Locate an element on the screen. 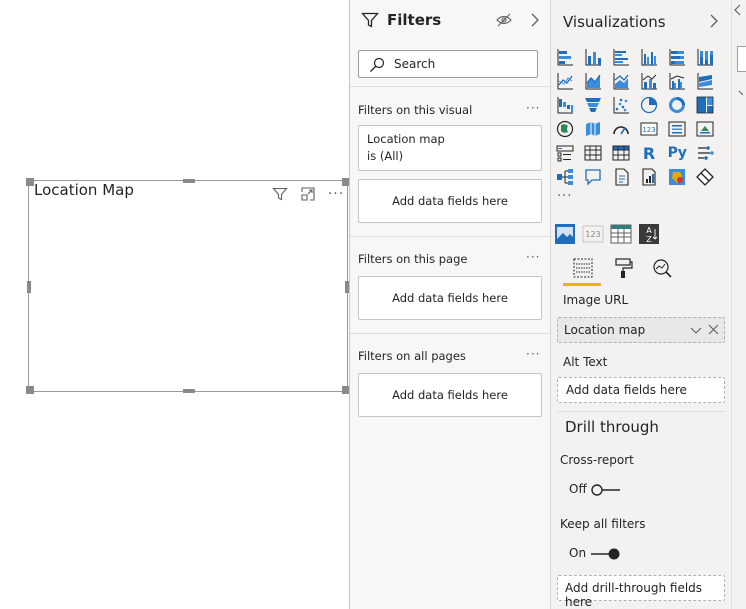  line-and-clustered-column-icon is located at coordinates (677, 81).